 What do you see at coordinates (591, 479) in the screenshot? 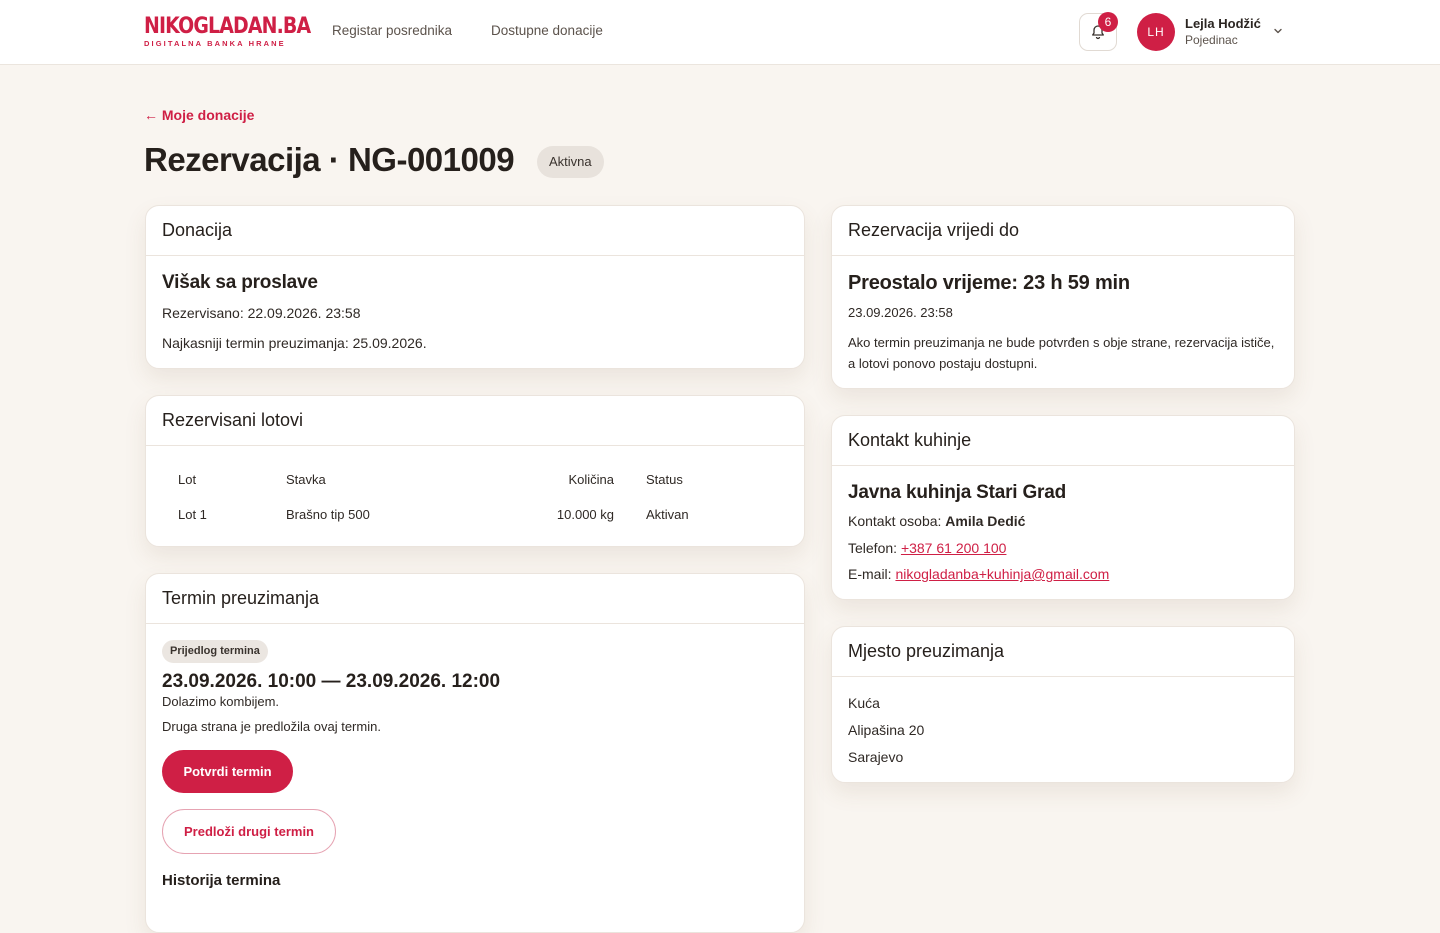
I see `column-header-kolicina: Količina` at bounding box center [591, 479].